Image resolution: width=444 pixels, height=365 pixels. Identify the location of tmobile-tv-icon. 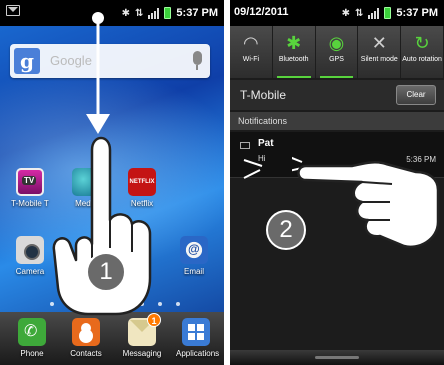
(30, 182).